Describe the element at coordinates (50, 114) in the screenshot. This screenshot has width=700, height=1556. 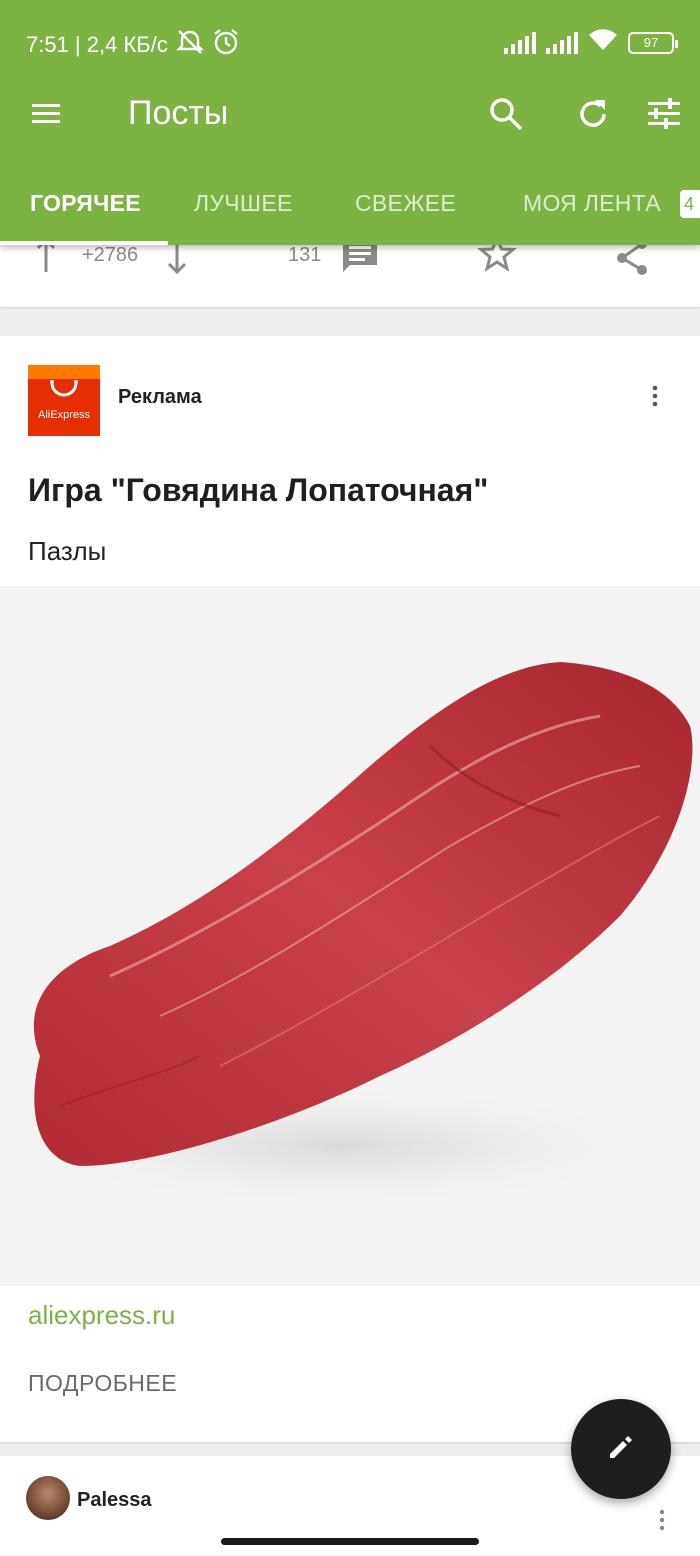
I see `menu-icon` at that location.